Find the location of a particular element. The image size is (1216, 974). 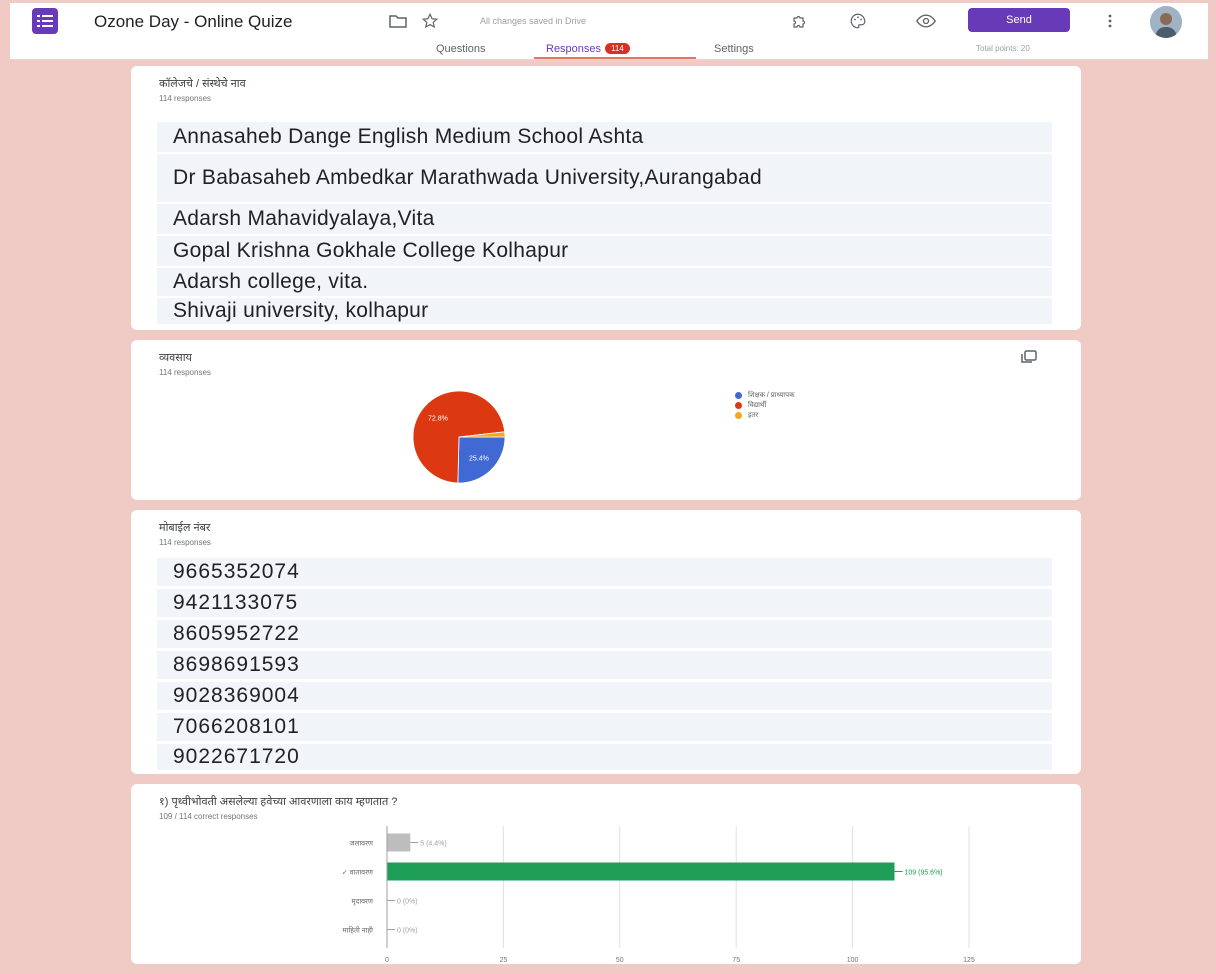

tab-settings: Settings is located at coordinates (734, 49).